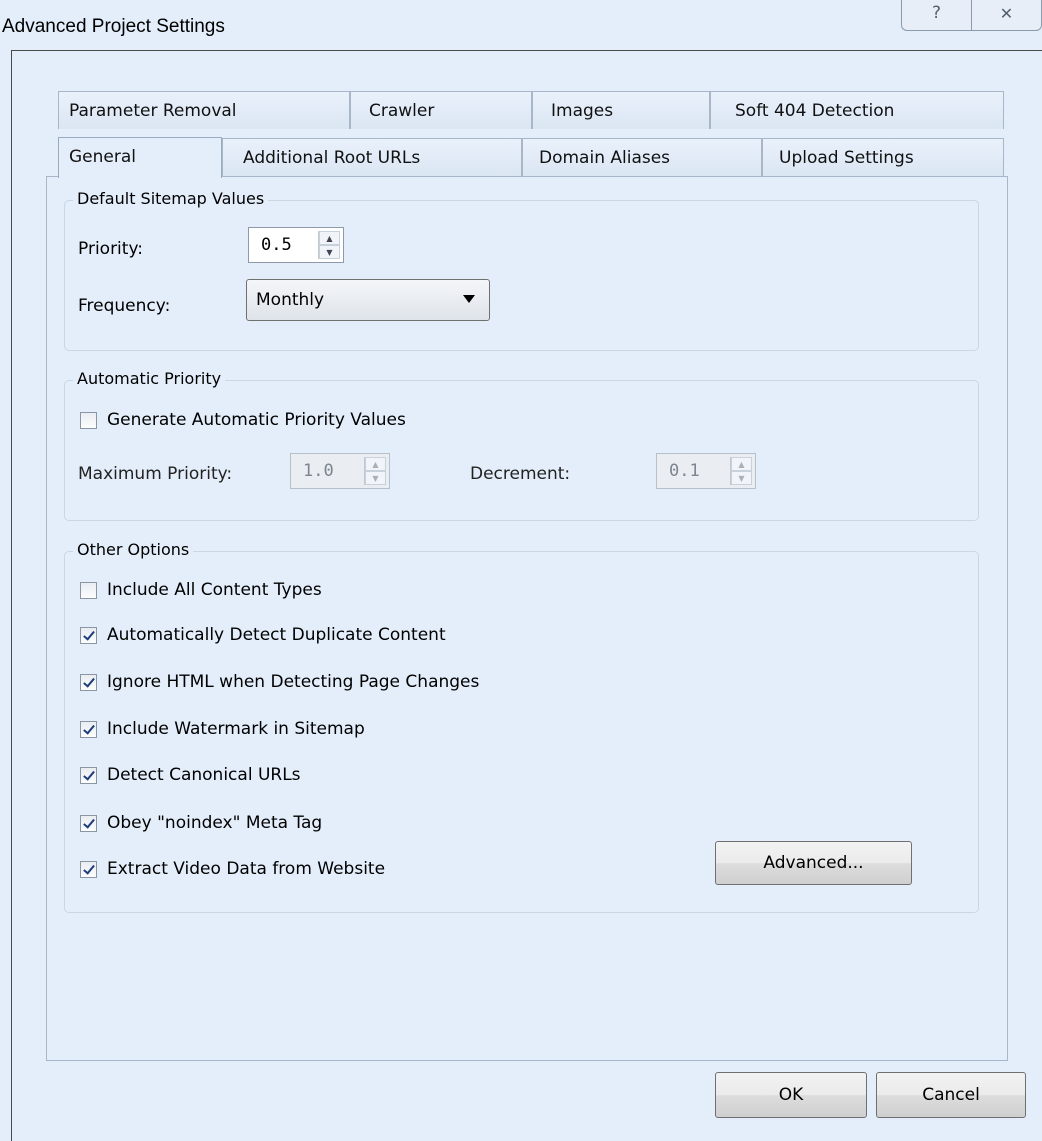  I want to click on tab-soft-404-detection: Soft 404 Detection, so click(857, 110).